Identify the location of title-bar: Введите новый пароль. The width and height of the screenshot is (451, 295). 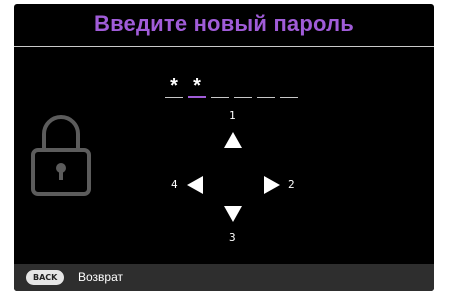
(224, 25).